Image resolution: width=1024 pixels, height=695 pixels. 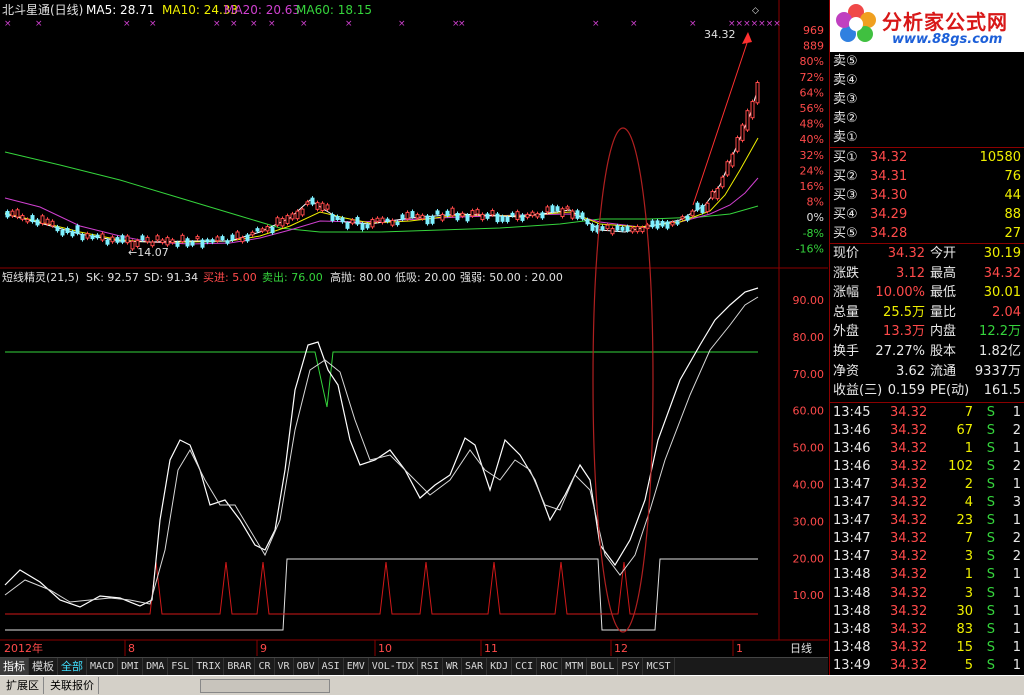 What do you see at coordinates (813, 46) in the screenshot?
I see `price-axis-label: 889` at bounding box center [813, 46].